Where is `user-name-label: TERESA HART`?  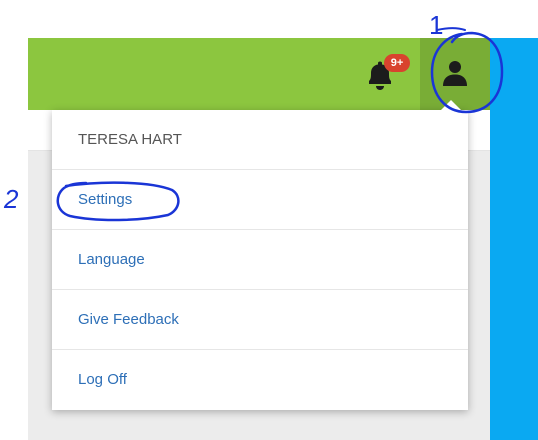
user-name-label: TERESA HART is located at coordinates (260, 140).